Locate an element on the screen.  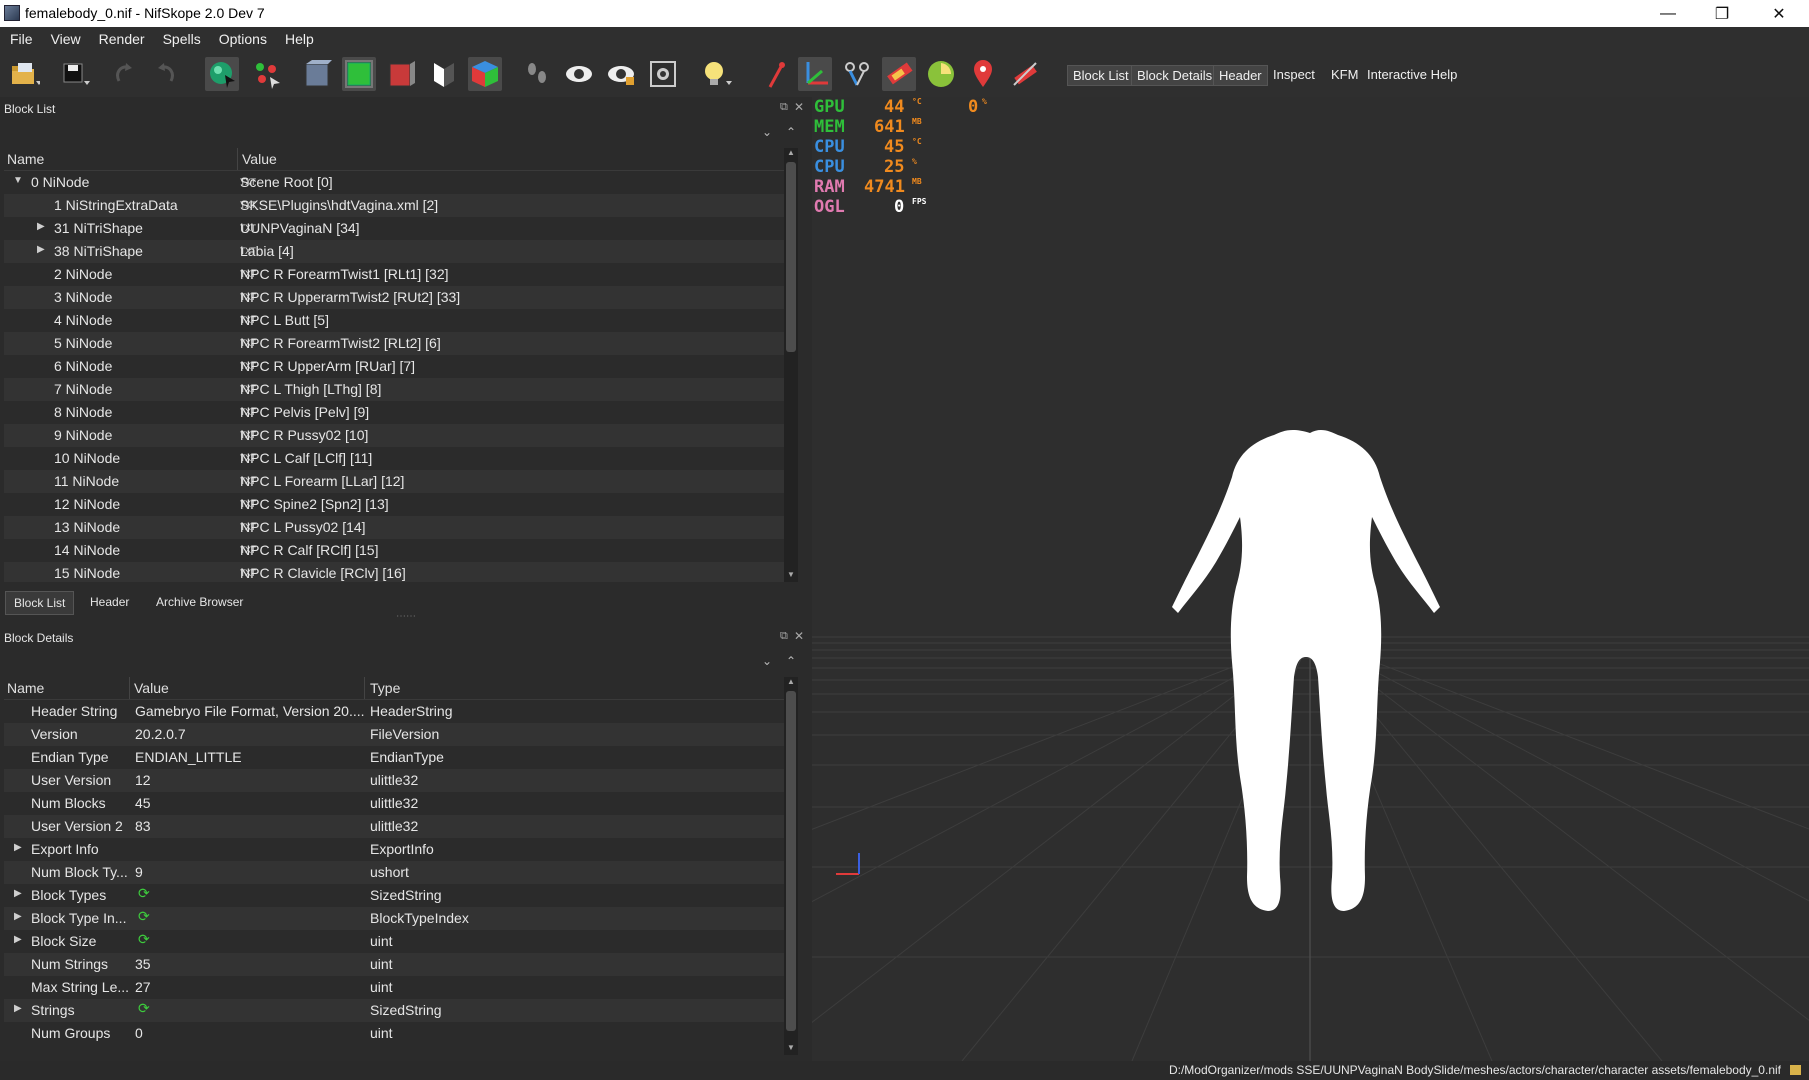
row-value: ENDIAN_LITTLE is located at coordinates (188, 757).